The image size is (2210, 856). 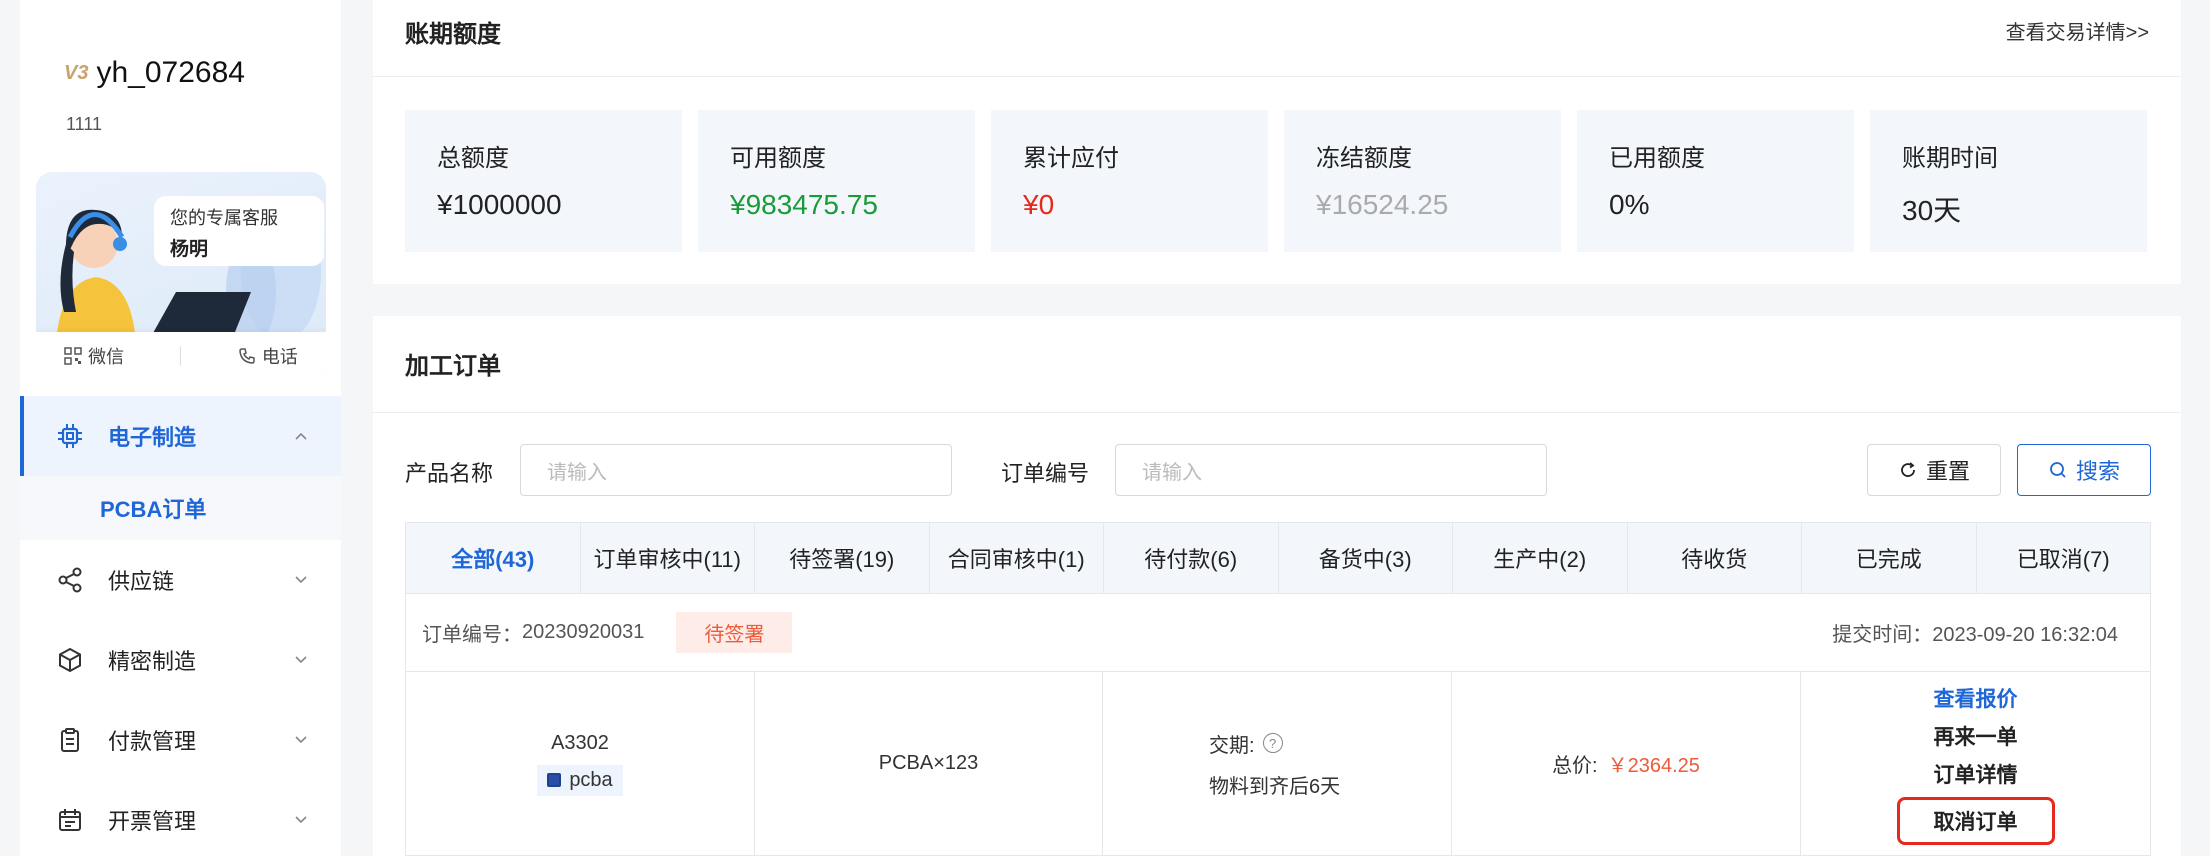 I want to click on username: yh_072684, so click(x=170, y=72).